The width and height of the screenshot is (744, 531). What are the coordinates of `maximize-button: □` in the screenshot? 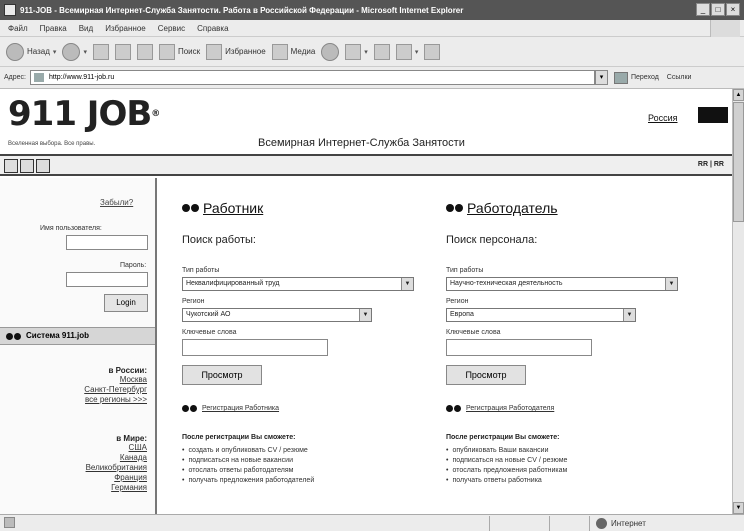 It's located at (718, 9).